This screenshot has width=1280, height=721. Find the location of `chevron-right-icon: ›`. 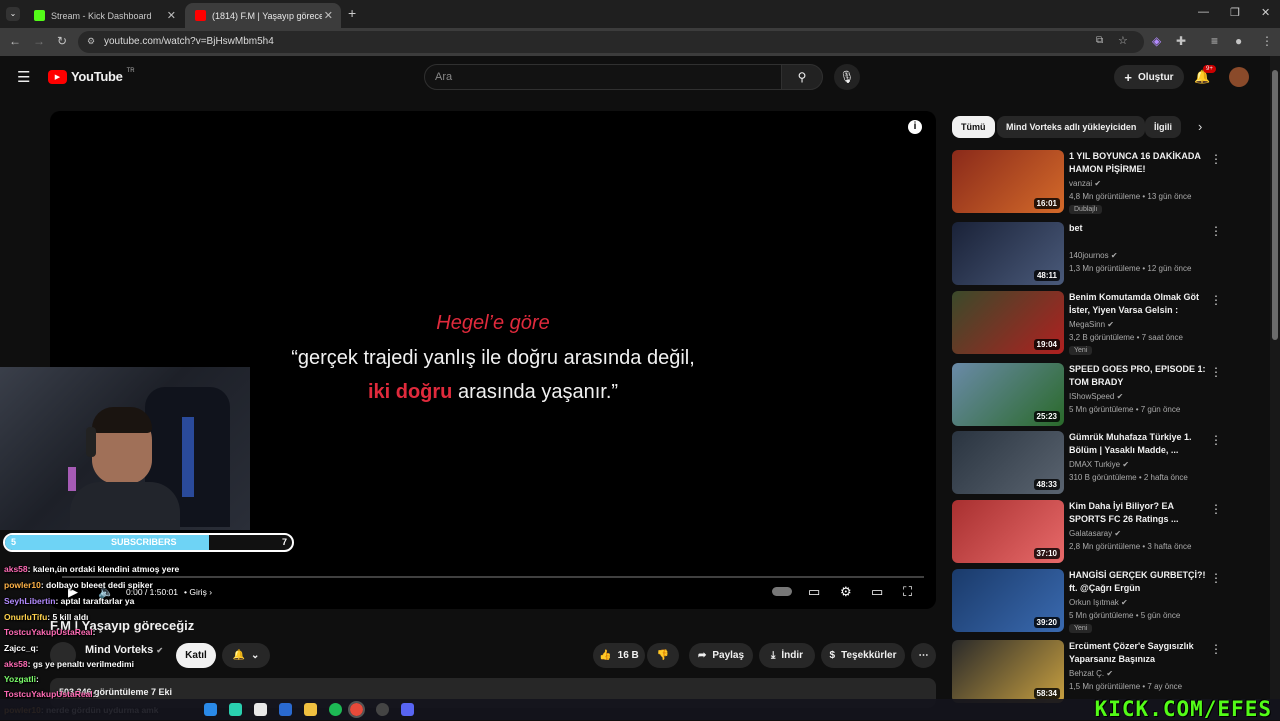

chevron-right-icon: › is located at coordinates (1200, 126).